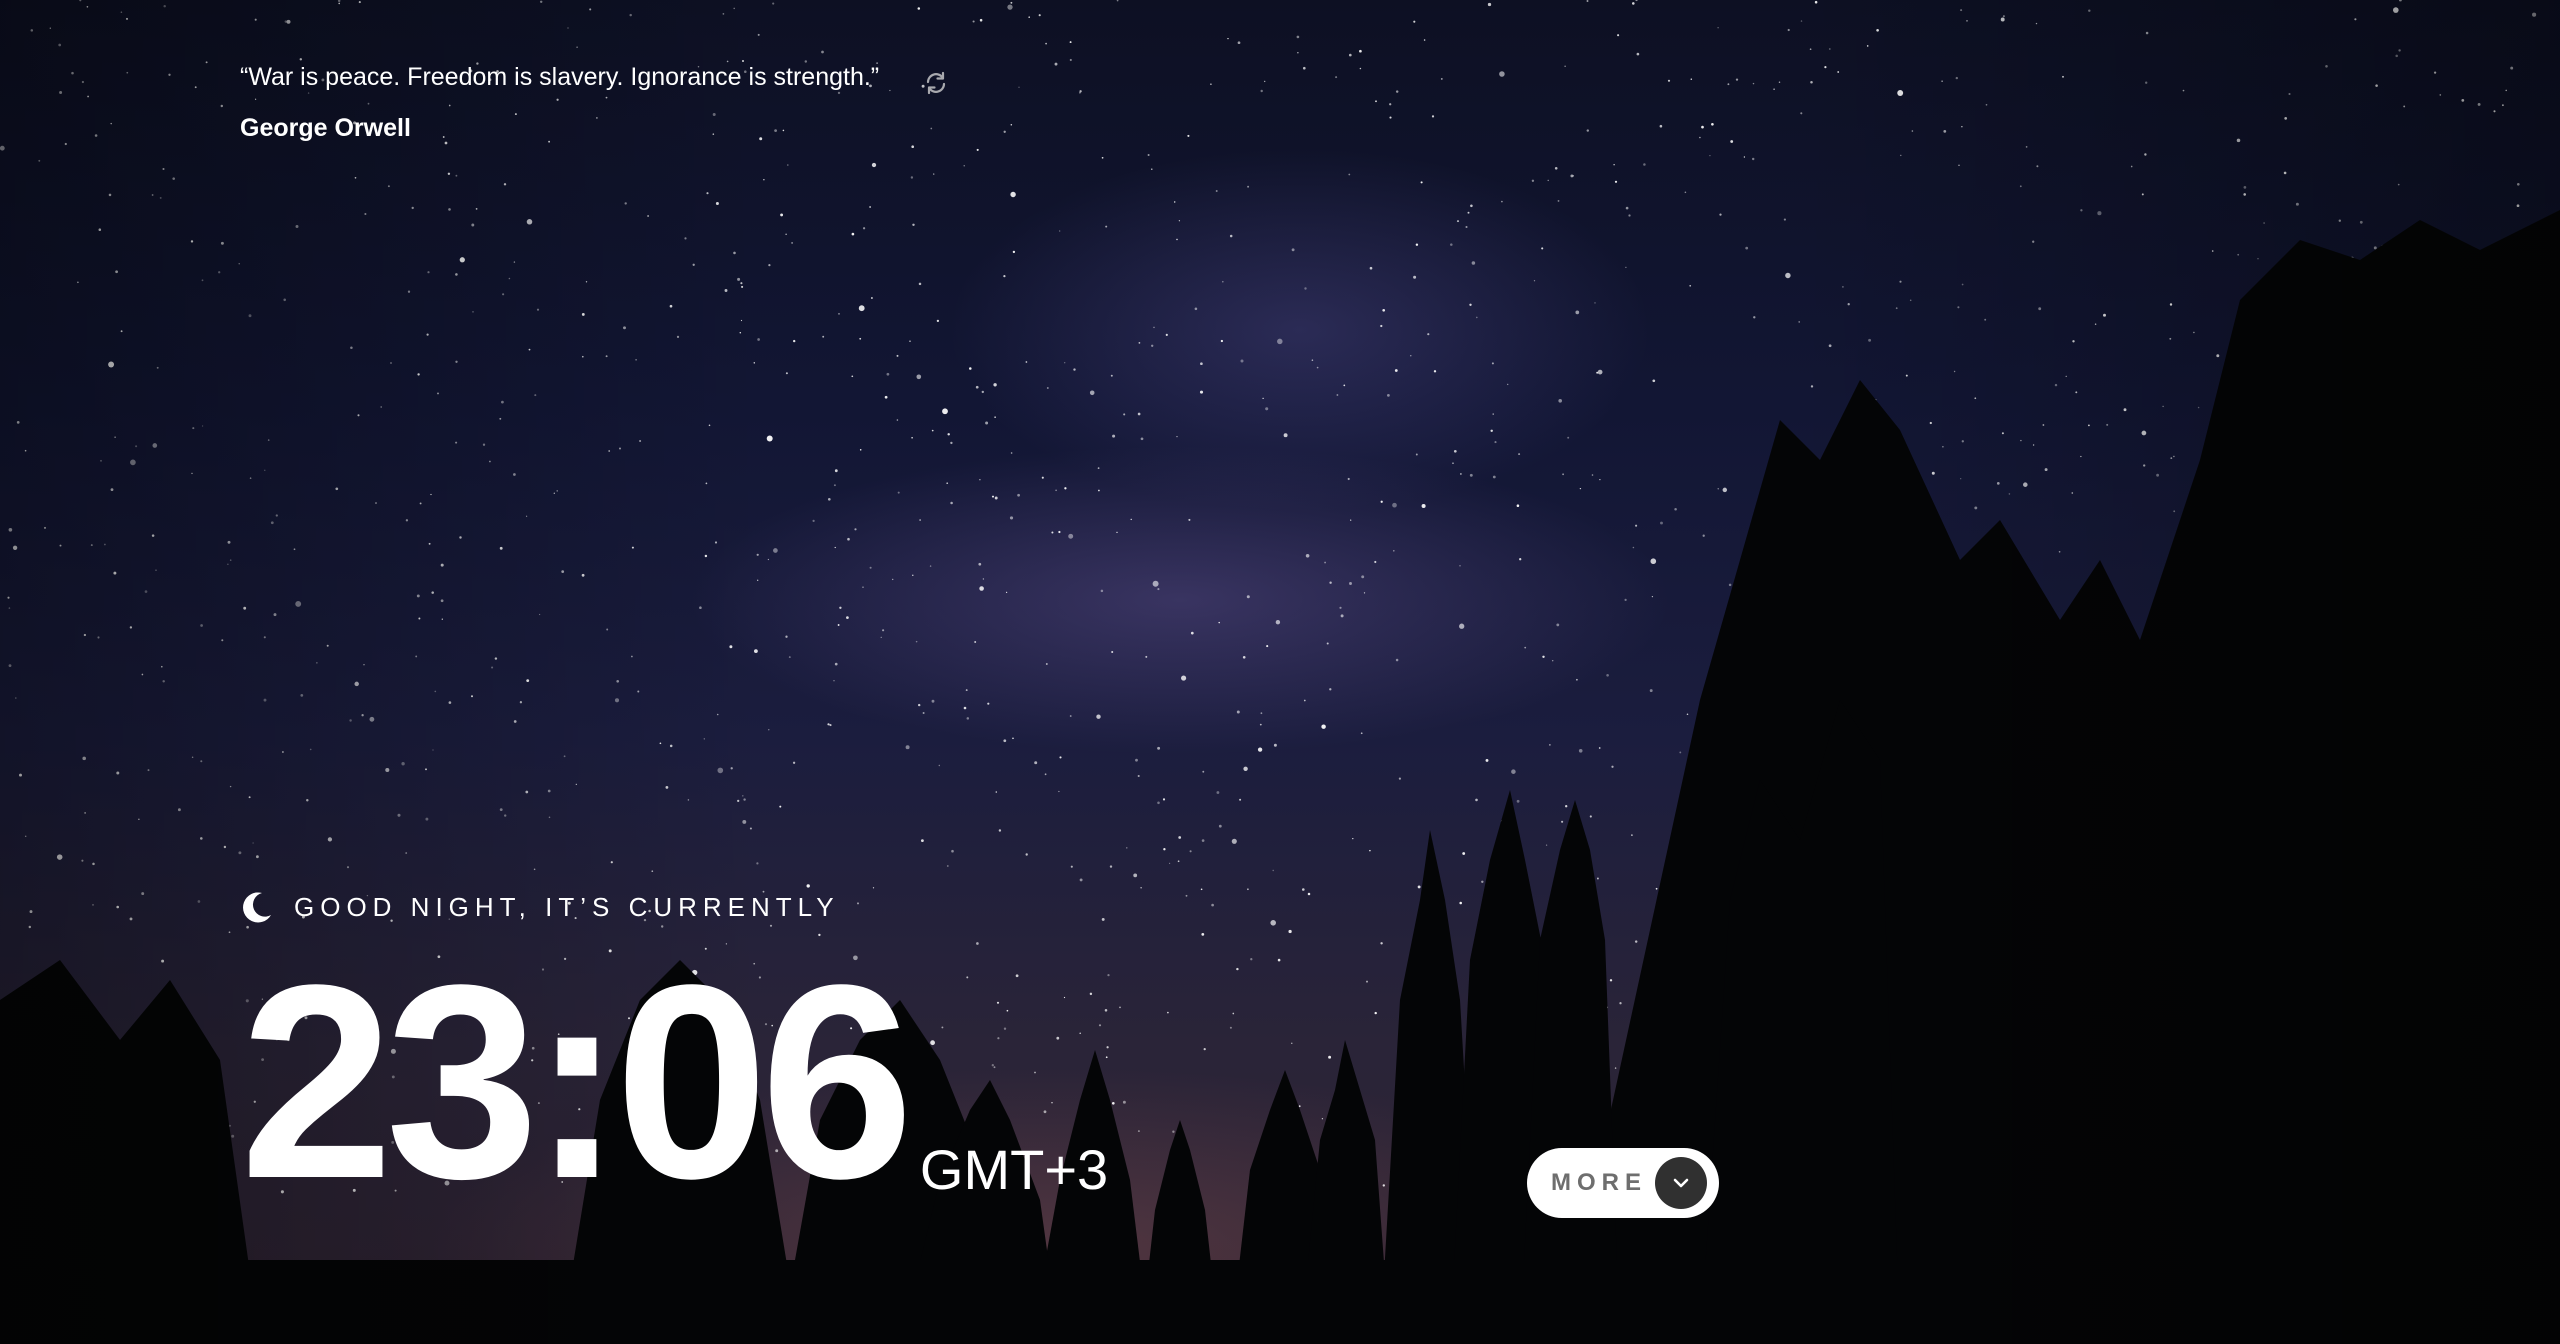 This screenshot has height=1344, width=2560. What do you see at coordinates (1014, 1169) in the screenshot?
I see `timezone-label: GMT+3` at bounding box center [1014, 1169].